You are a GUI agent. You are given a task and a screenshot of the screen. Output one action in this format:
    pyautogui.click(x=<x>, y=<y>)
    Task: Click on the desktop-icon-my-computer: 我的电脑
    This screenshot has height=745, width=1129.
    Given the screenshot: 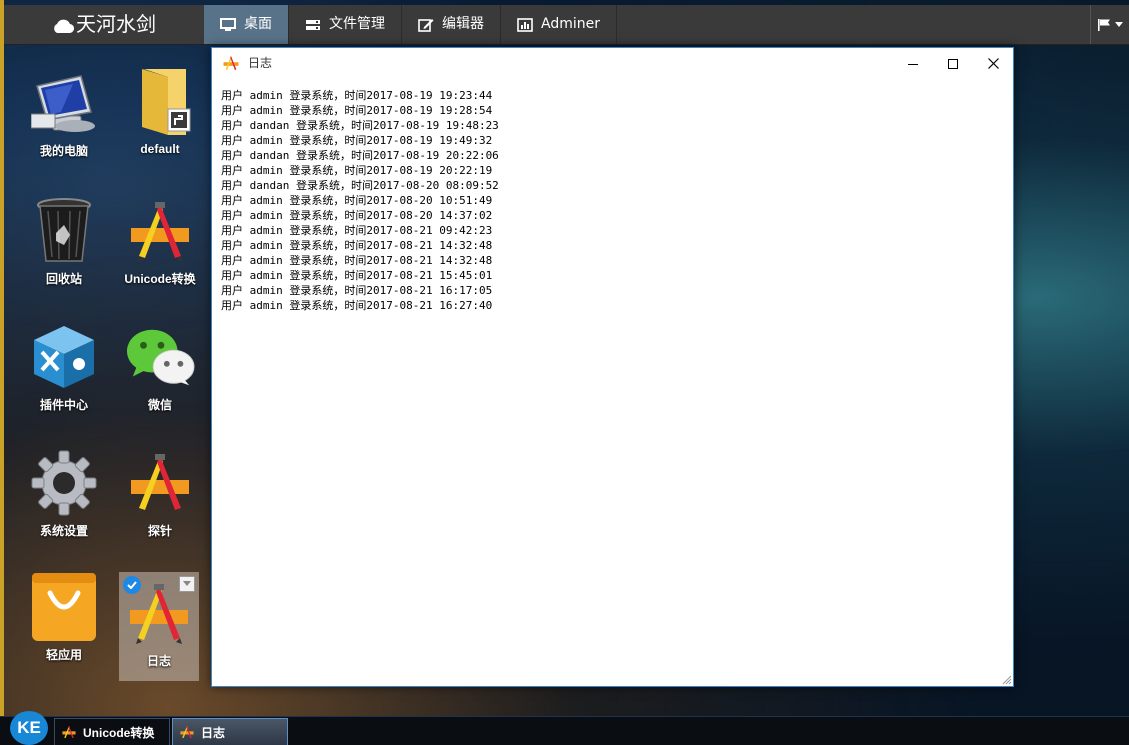 What is the action you would take?
    pyautogui.click(x=64, y=123)
    